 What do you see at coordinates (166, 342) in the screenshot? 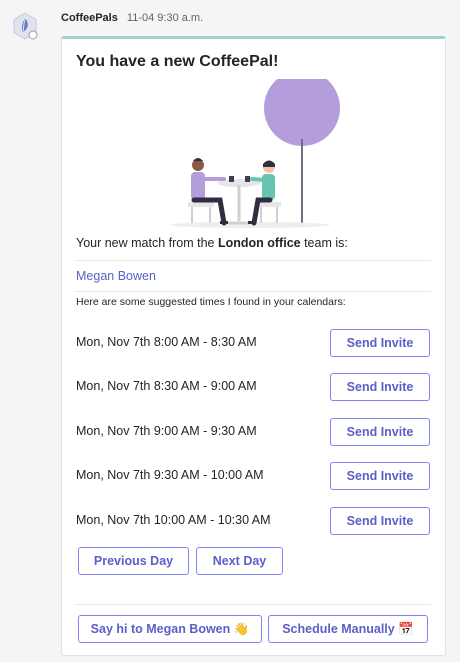
I see `time-slot-label: Mon, Nov 7th 8:00 AM - 8:30 AM` at bounding box center [166, 342].